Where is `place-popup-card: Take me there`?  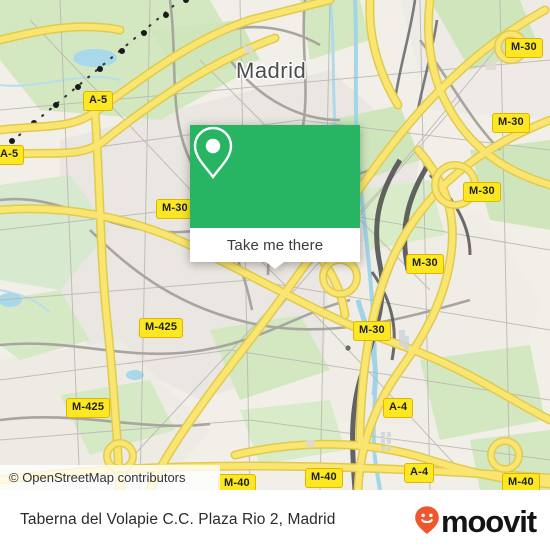 place-popup-card: Take me there is located at coordinates (275, 197).